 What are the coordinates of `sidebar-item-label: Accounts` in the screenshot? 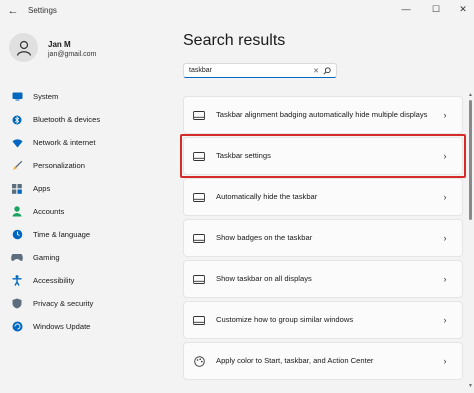 It's located at (49, 211).